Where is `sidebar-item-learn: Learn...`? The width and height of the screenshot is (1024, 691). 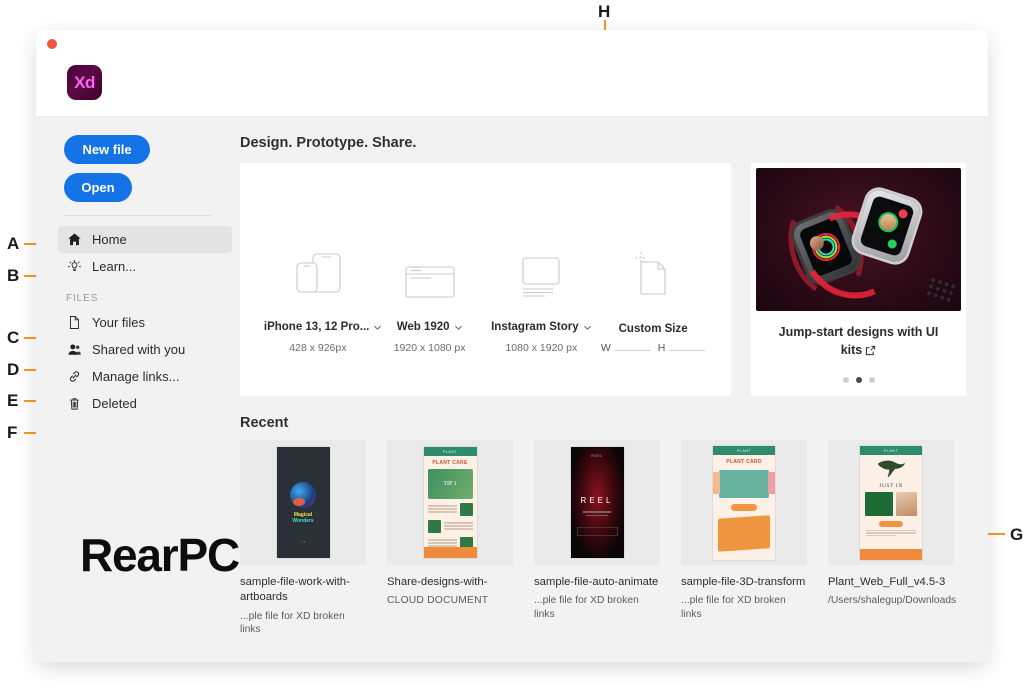 sidebar-item-learn: Learn... is located at coordinates (145, 266).